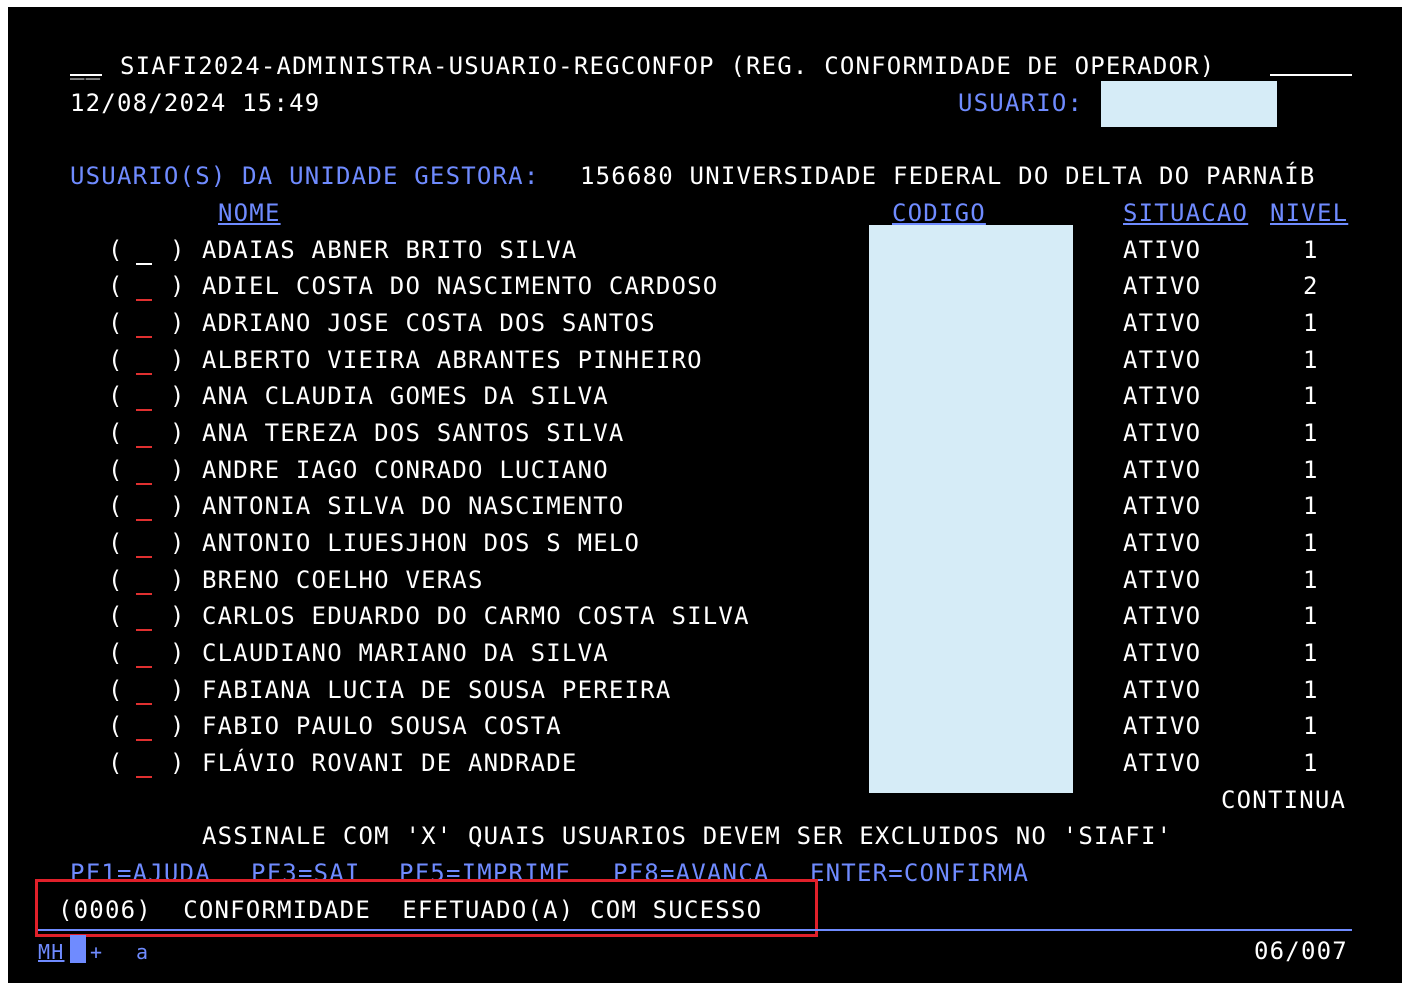 This screenshot has height=983, width=1402. Describe the element at coordinates (476, 616) in the screenshot. I see `user-name: CARLOS EDUARDO DO CARMO COSTA SILVA` at that location.